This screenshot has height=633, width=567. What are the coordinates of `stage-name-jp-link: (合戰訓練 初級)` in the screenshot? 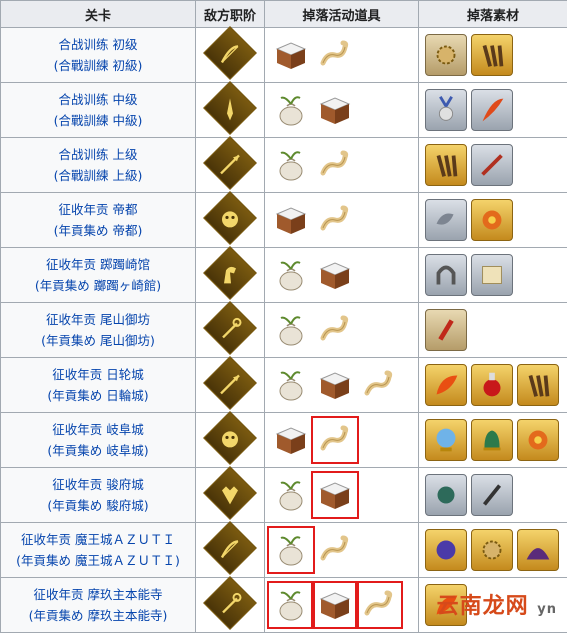 It's located at (98, 65).